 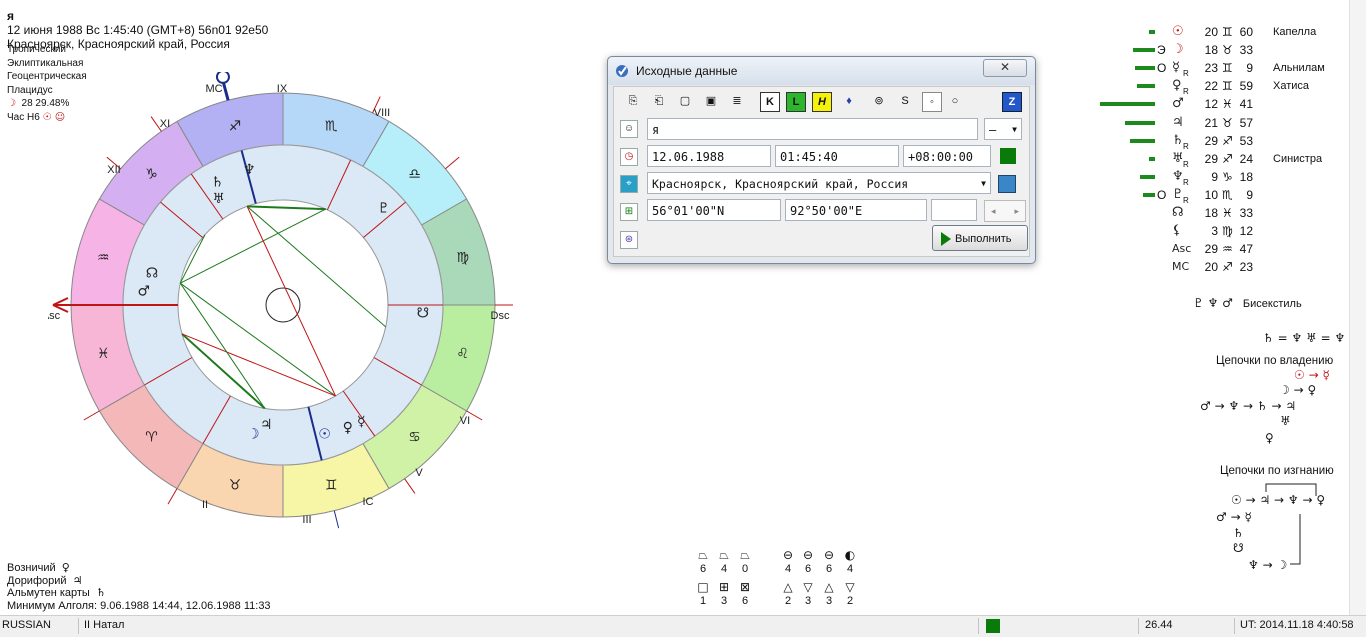 I want to click on position-row: ♅ R 29 ♐ 24 Синистра, so click(x=1230, y=159).